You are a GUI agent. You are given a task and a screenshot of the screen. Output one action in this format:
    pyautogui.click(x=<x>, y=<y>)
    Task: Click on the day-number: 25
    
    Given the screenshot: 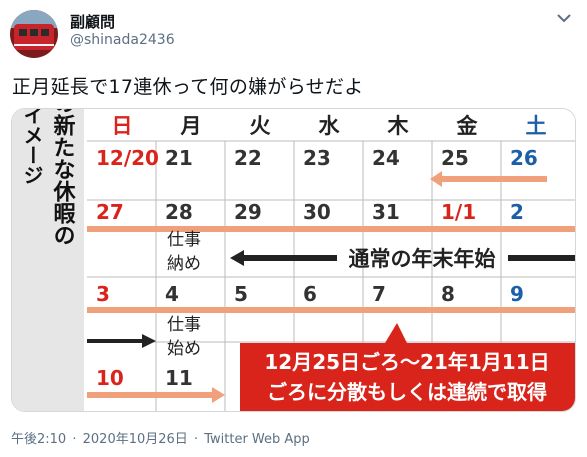 What is the action you would take?
    pyautogui.click(x=455, y=158)
    